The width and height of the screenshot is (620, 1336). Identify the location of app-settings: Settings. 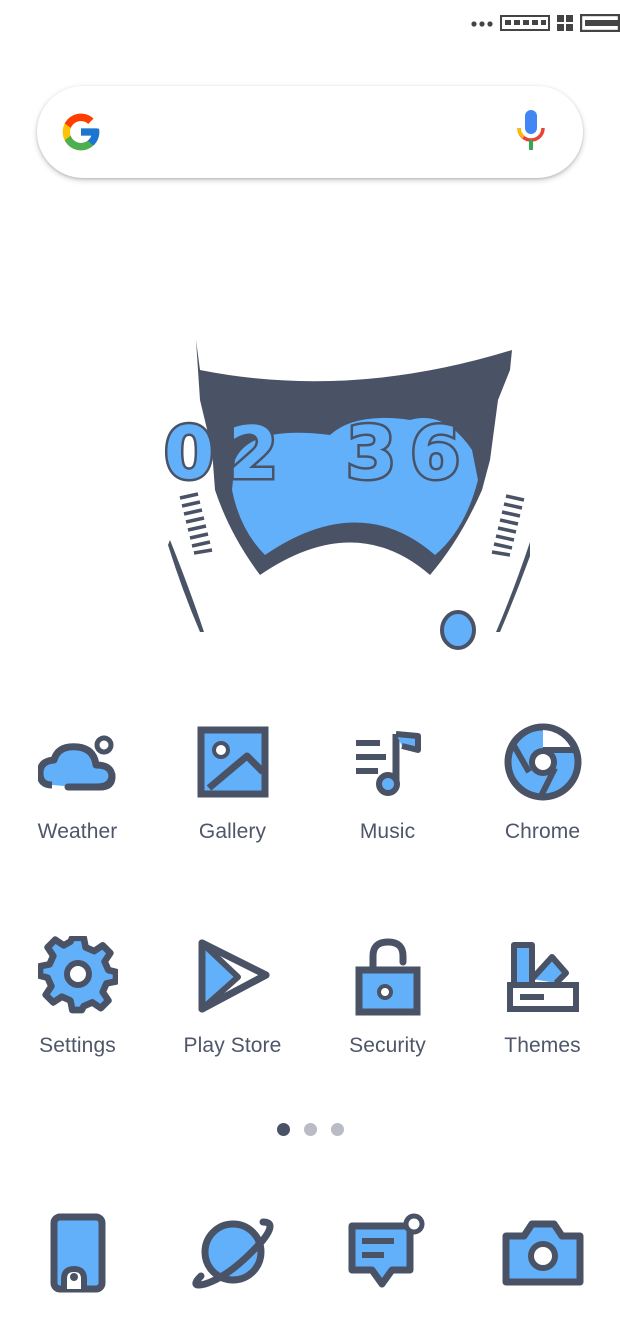
(77, 997).